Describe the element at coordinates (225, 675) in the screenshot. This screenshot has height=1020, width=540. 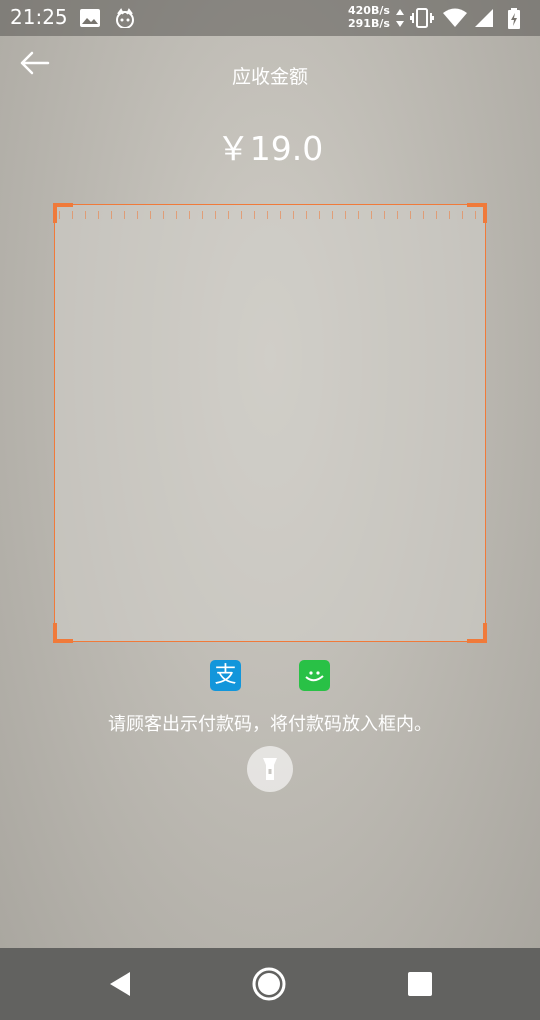
I see `alipay-icon: 支` at that location.